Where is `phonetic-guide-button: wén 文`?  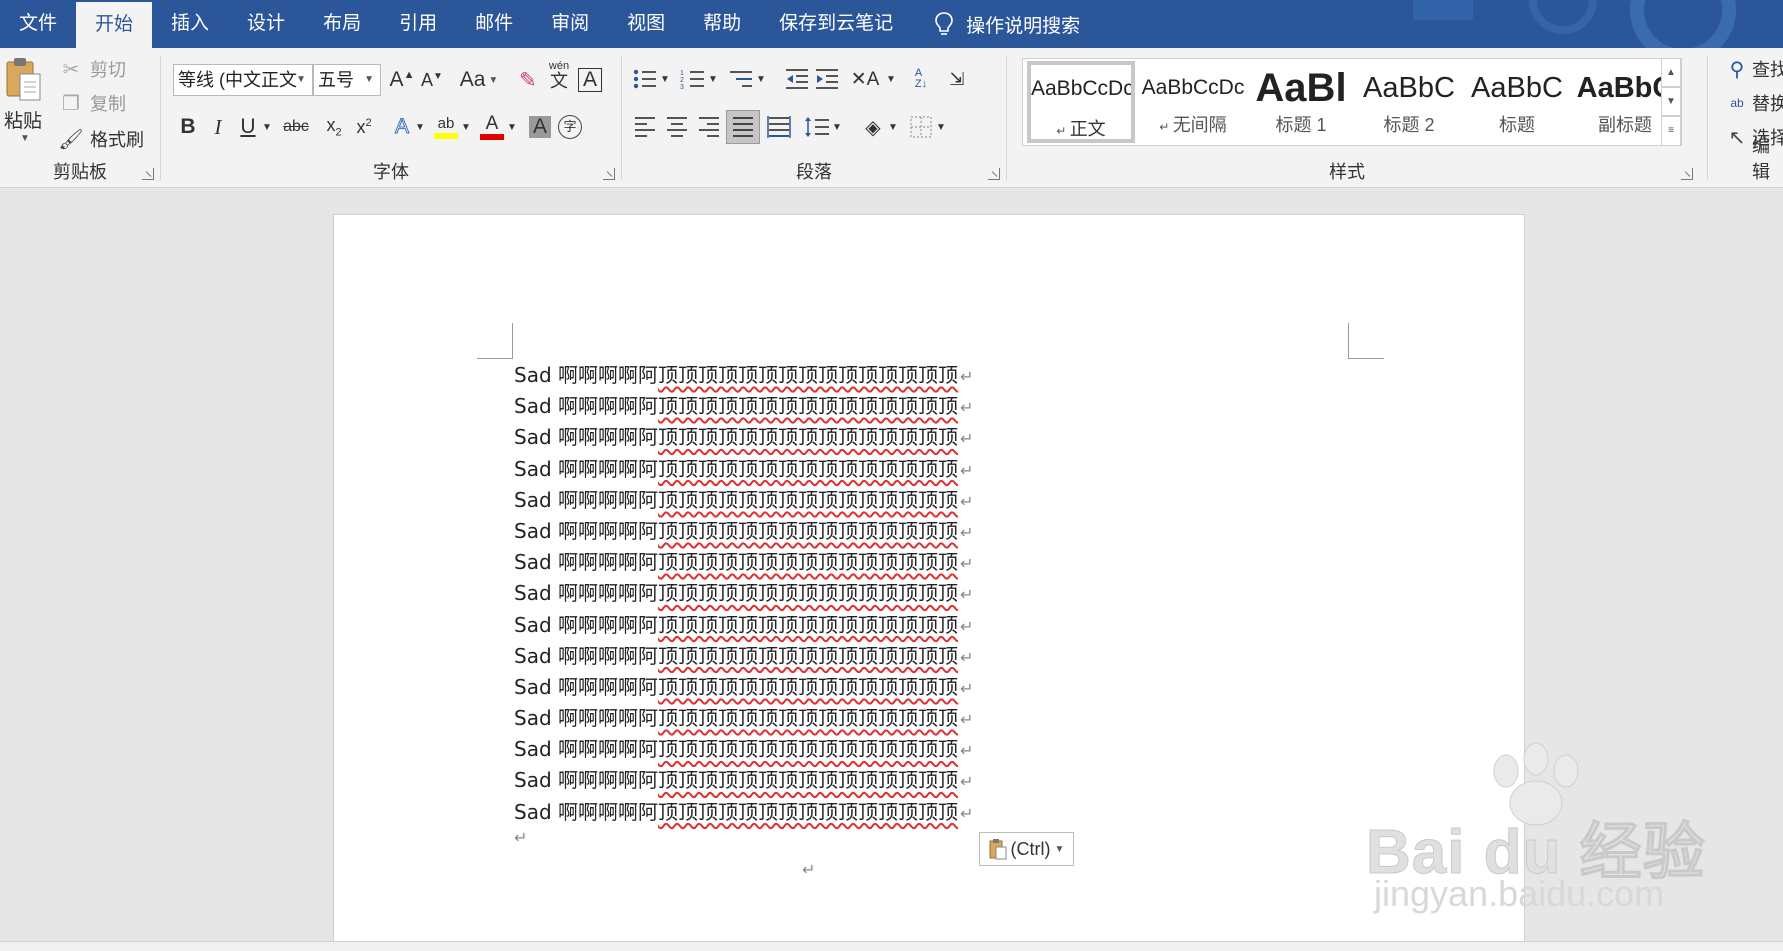 phonetic-guide-button: wén 文 is located at coordinates (559, 75).